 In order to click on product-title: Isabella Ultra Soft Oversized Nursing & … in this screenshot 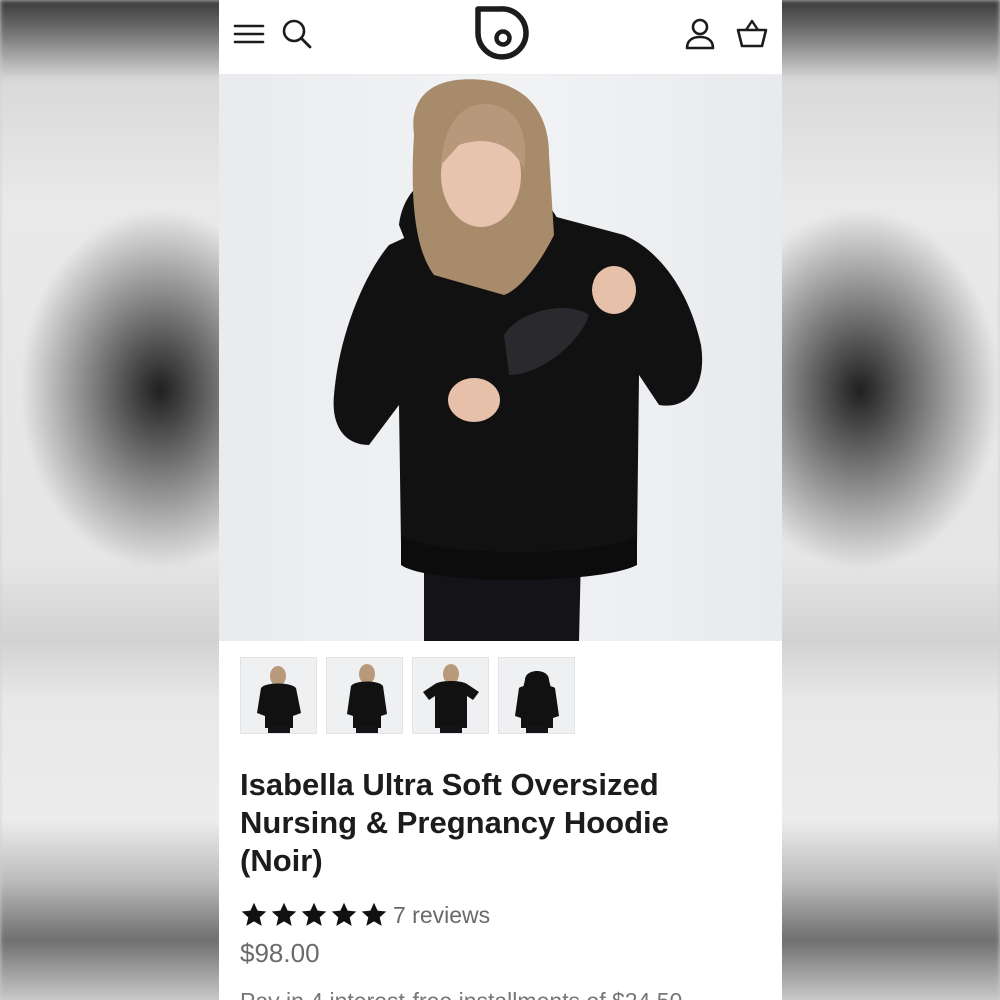, I will do `click(454, 822)`.